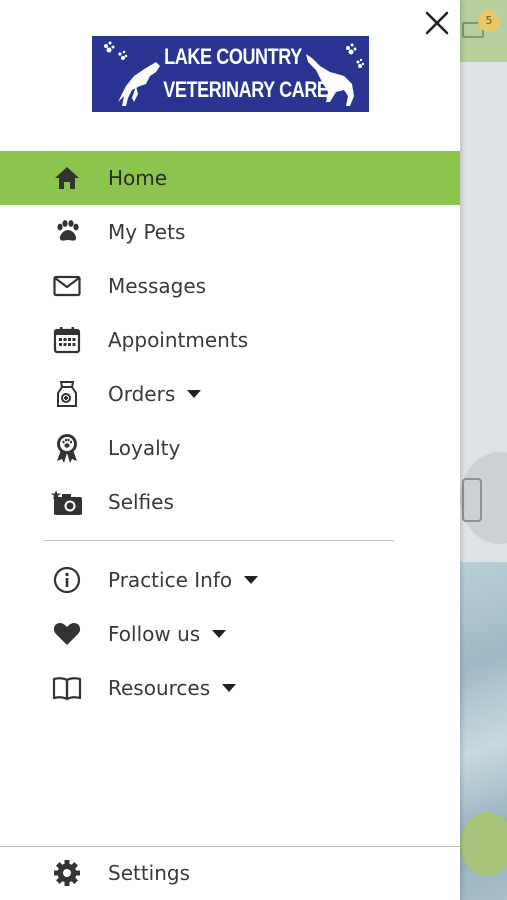 This screenshot has height=900, width=507. I want to click on menu-label: Settings, so click(149, 873).